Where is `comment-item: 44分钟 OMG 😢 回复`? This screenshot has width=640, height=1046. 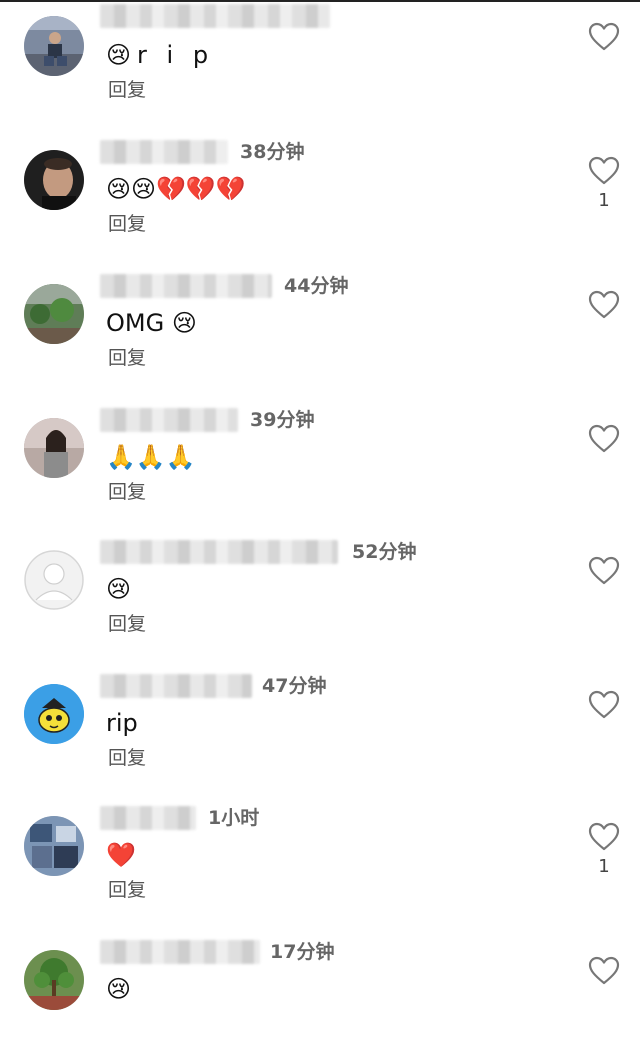
comment-item: 44分钟 OMG 😢 回复 is located at coordinates (320, 323).